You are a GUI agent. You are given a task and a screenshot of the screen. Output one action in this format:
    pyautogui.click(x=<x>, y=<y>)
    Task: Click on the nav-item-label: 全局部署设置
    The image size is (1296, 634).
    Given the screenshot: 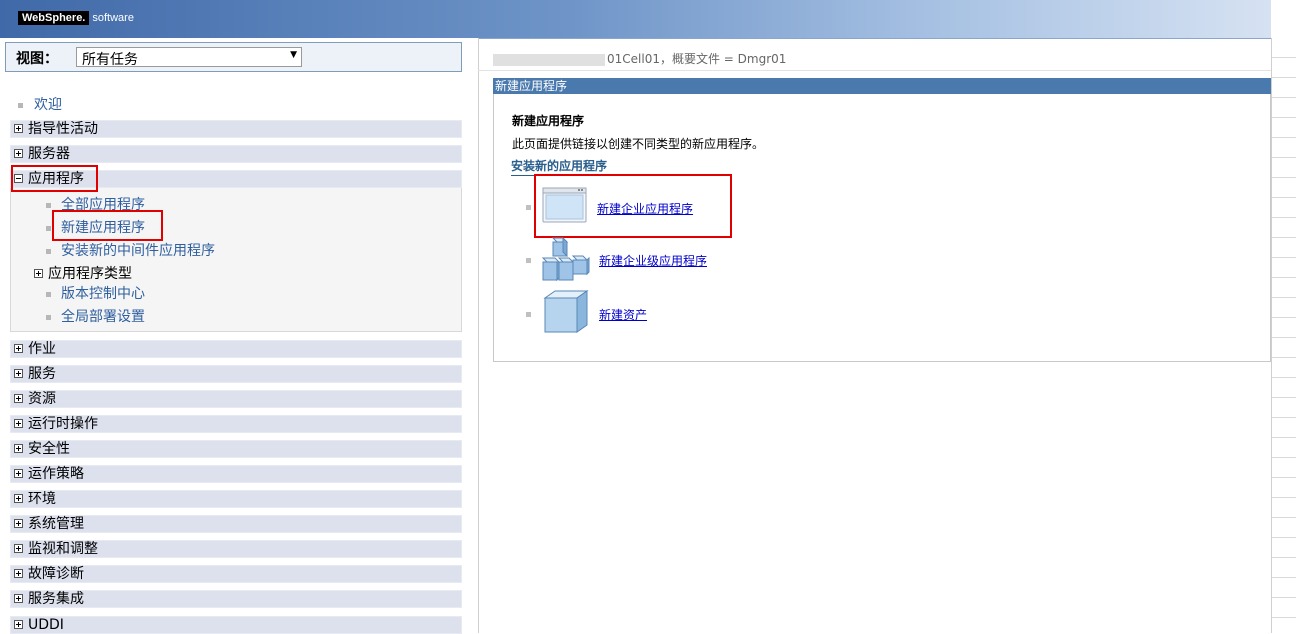 What is the action you would take?
    pyautogui.click(x=103, y=317)
    